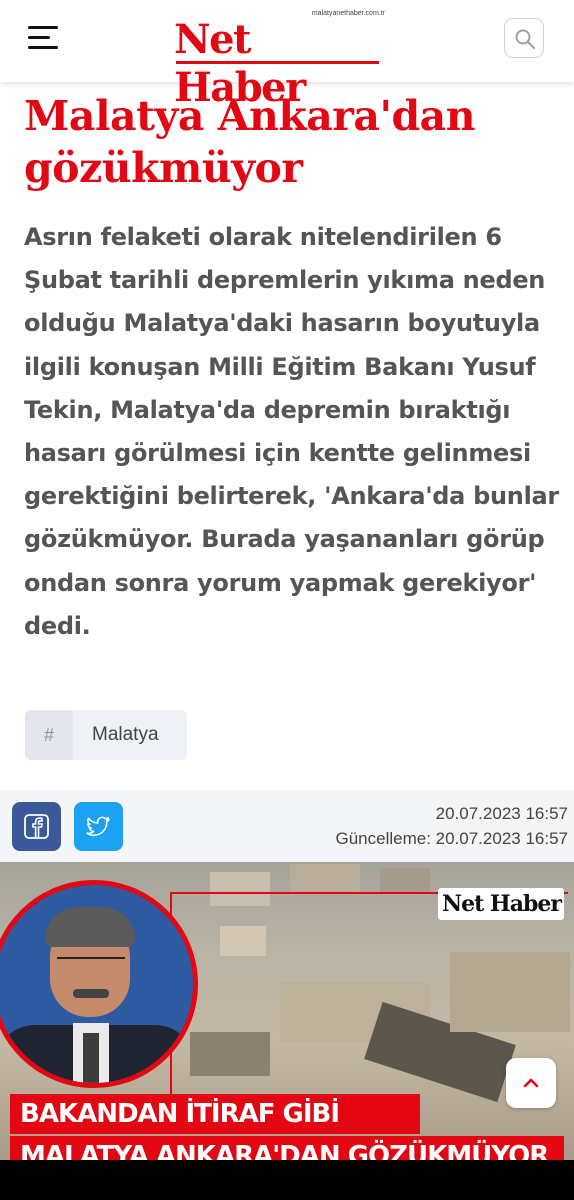 This screenshot has width=574, height=1200. Describe the element at coordinates (451, 838) in the screenshot. I see `updated-date: Güncelleme: 20.07.2023 16:57` at that location.